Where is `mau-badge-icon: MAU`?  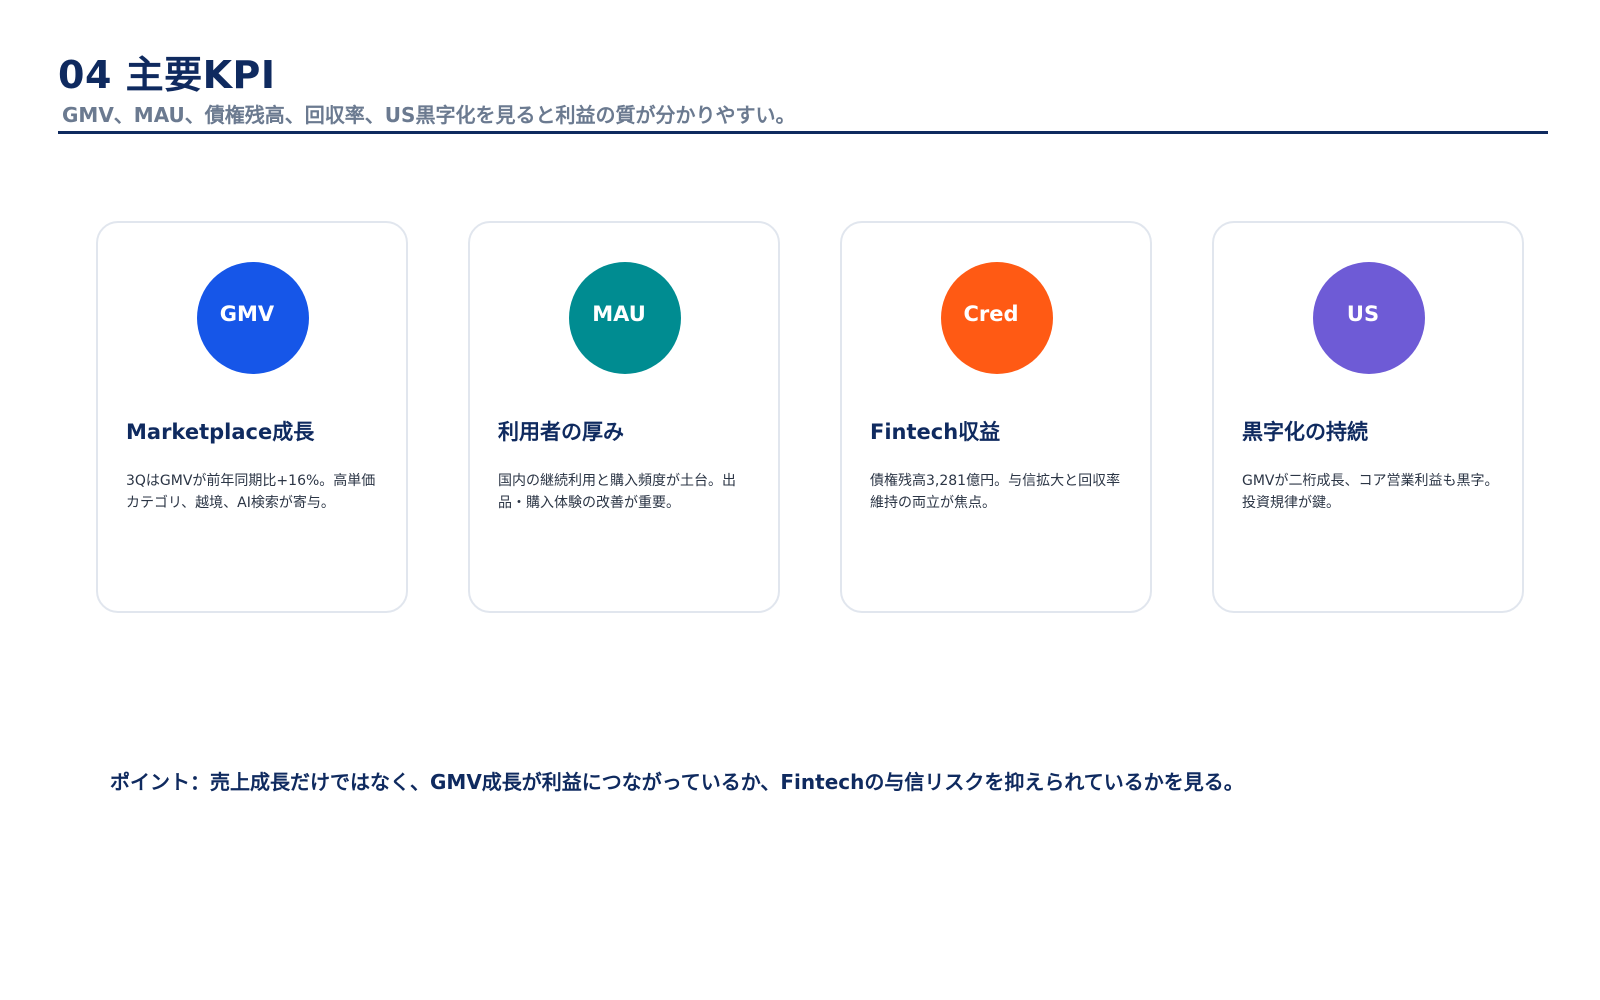
mau-badge-icon: MAU is located at coordinates (625, 318).